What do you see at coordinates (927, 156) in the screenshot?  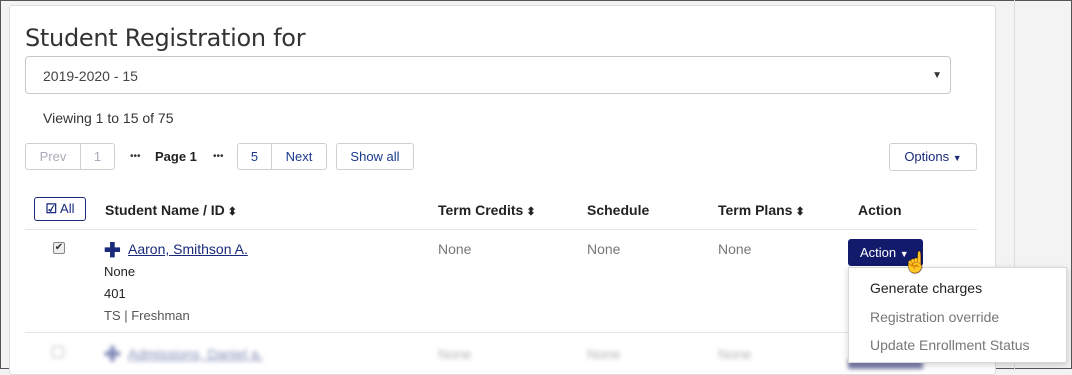 I see `options-label: Options` at bounding box center [927, 156].